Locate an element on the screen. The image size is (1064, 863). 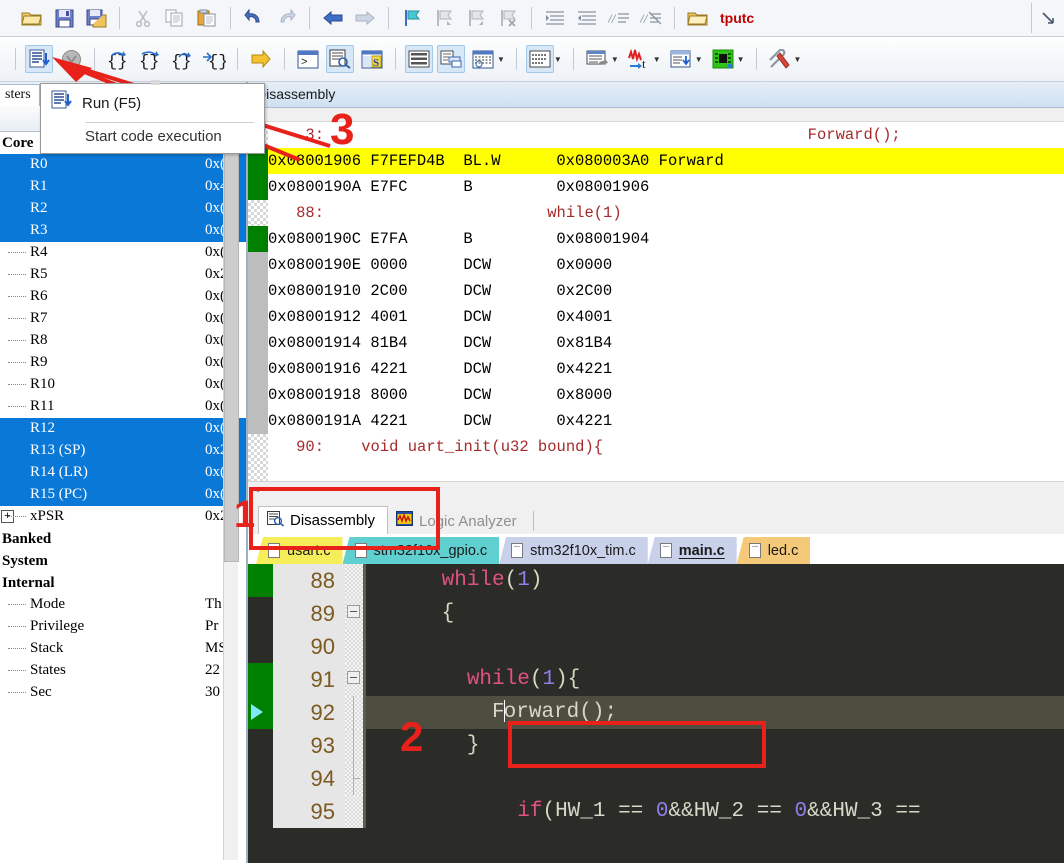
file-tab: usart.c is located at coordinates (299, 550).